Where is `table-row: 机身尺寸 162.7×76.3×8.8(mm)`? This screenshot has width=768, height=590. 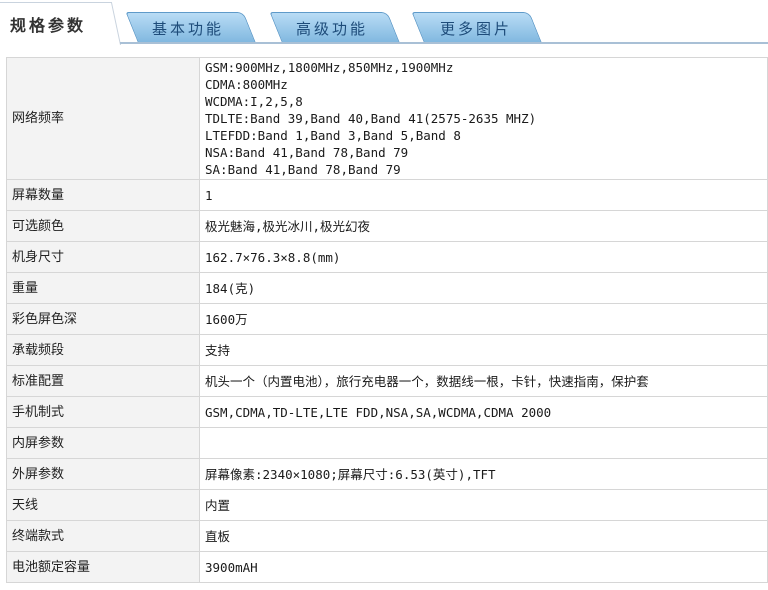 table-row: 机身尺寸 162.7×76.3×8.8(mm) is located at coordinates (387, 257).